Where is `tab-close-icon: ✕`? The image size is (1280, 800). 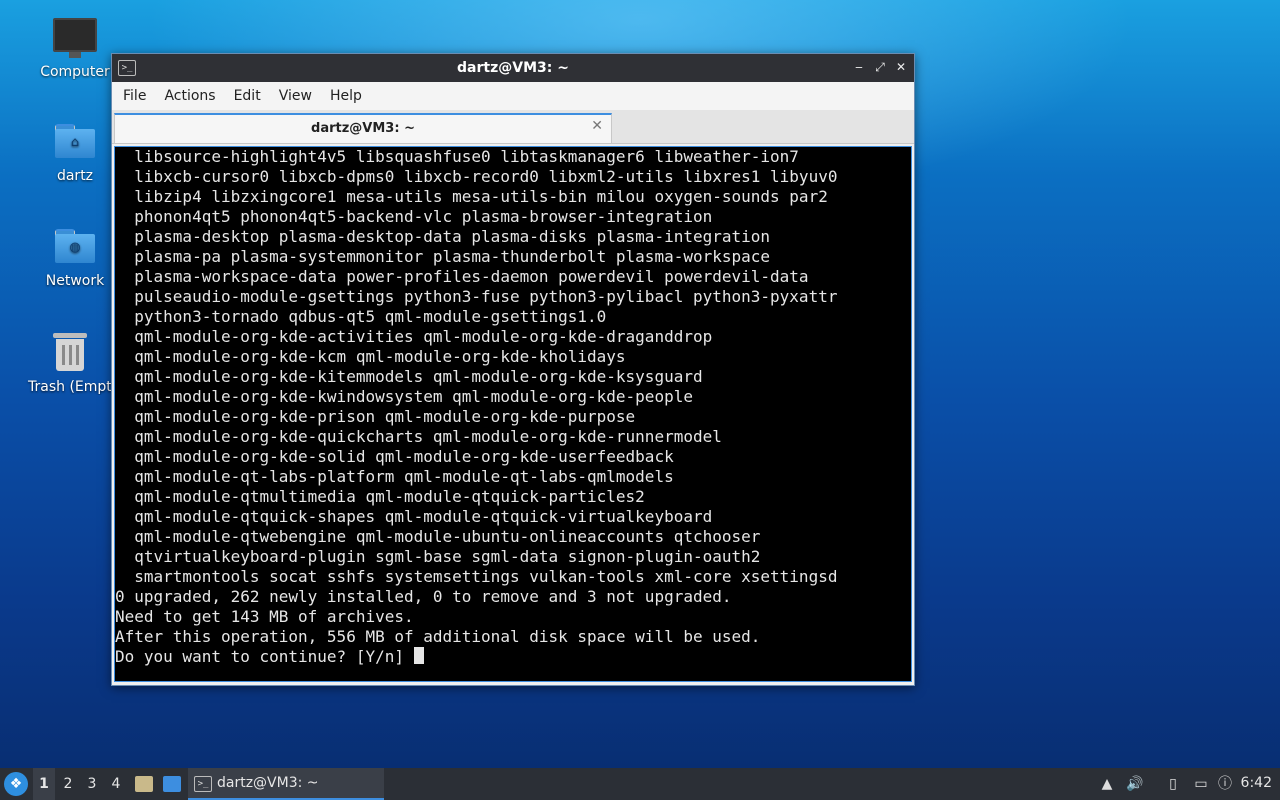
tab-close-icon: ✕ is located at coordinates (597, 126).